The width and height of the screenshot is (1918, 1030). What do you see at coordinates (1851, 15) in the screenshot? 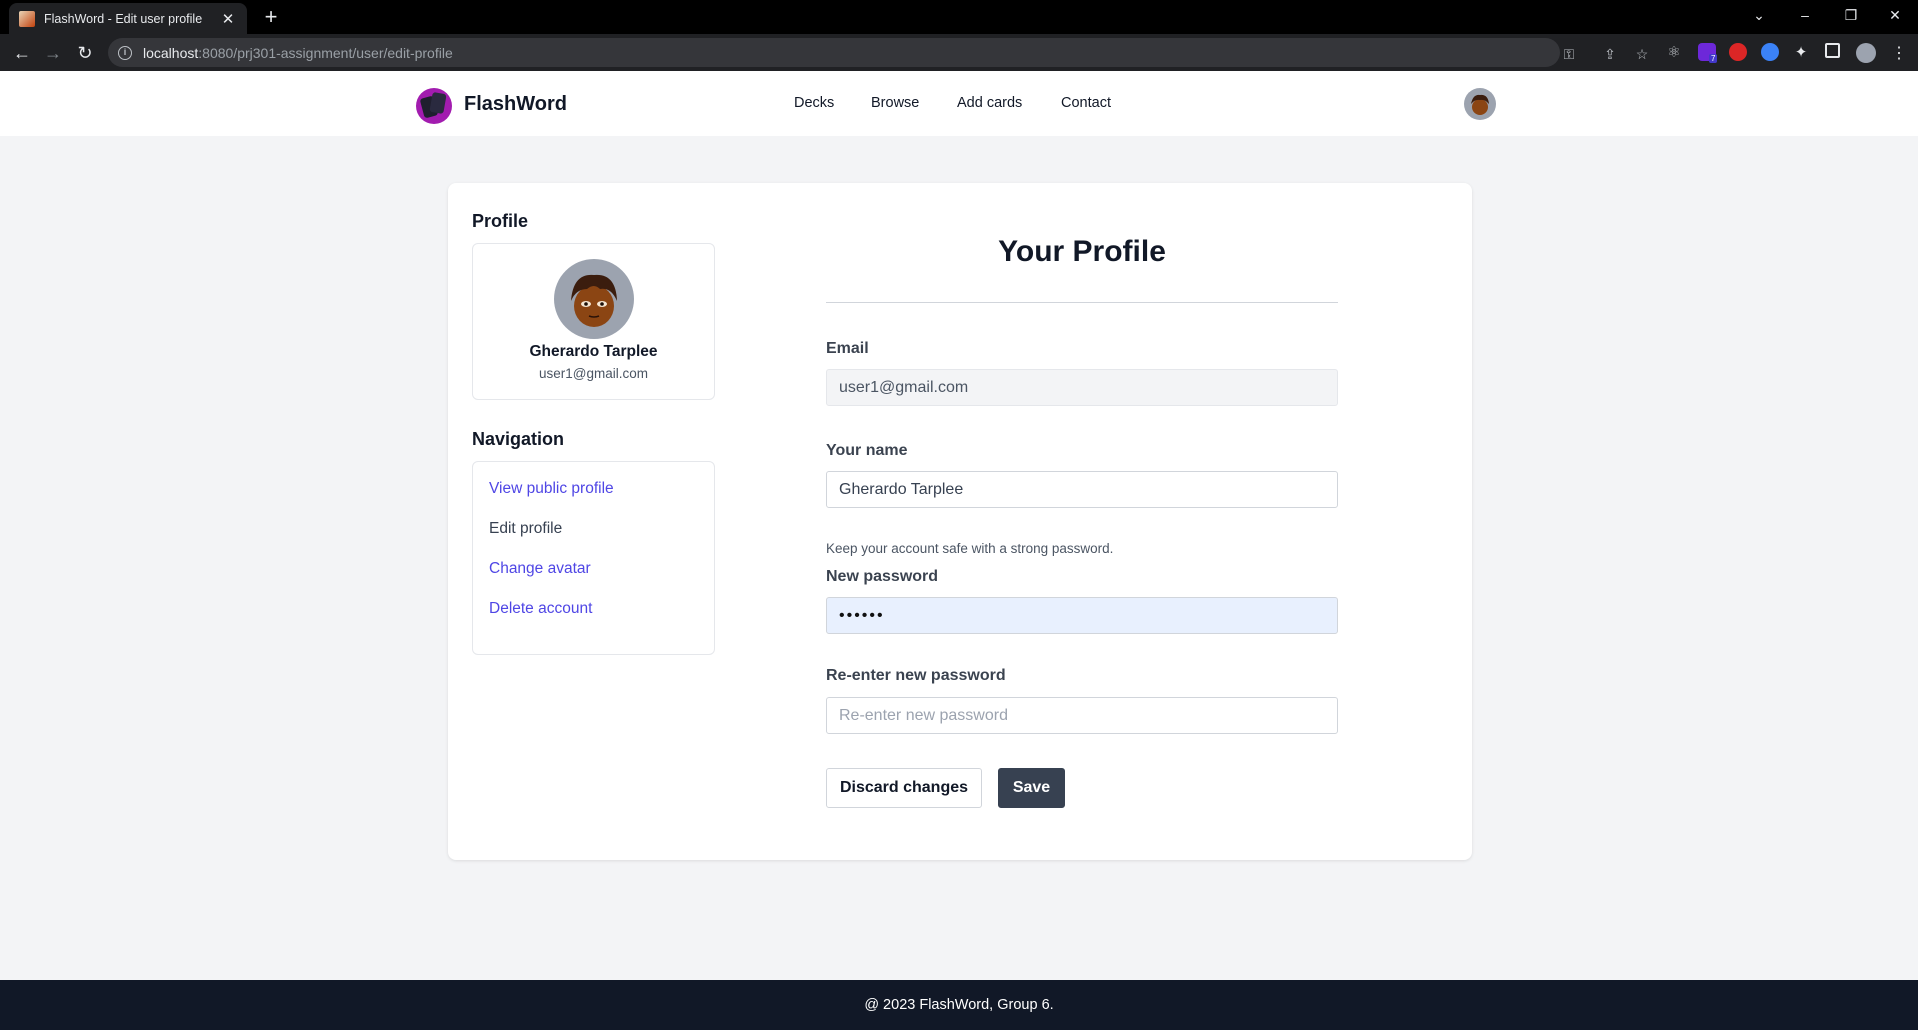
I see `restore-icon: ❐` at bounding box center [1851, 15].